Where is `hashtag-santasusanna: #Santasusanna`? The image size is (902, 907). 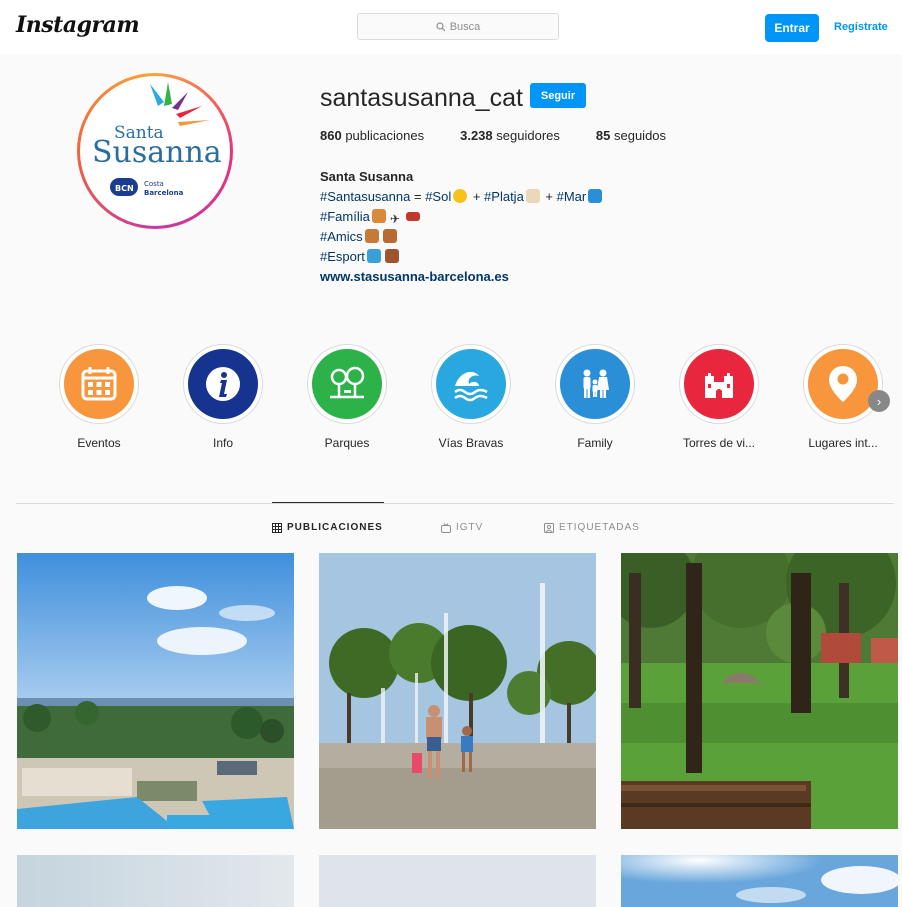 hashtag-santasusanna: #Santasusanna is located at coordinates (365, 196).